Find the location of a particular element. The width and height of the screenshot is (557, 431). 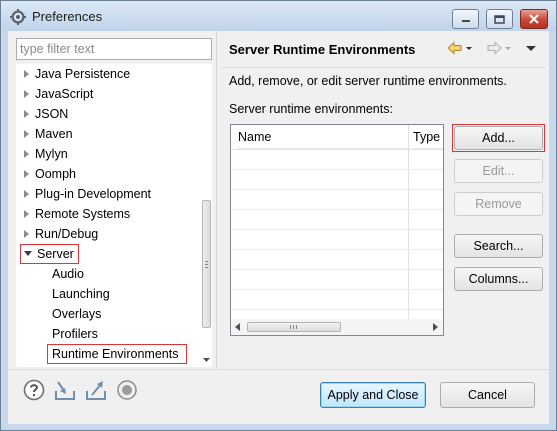

tree-item: Oomph is located at coordinates (50, 174).